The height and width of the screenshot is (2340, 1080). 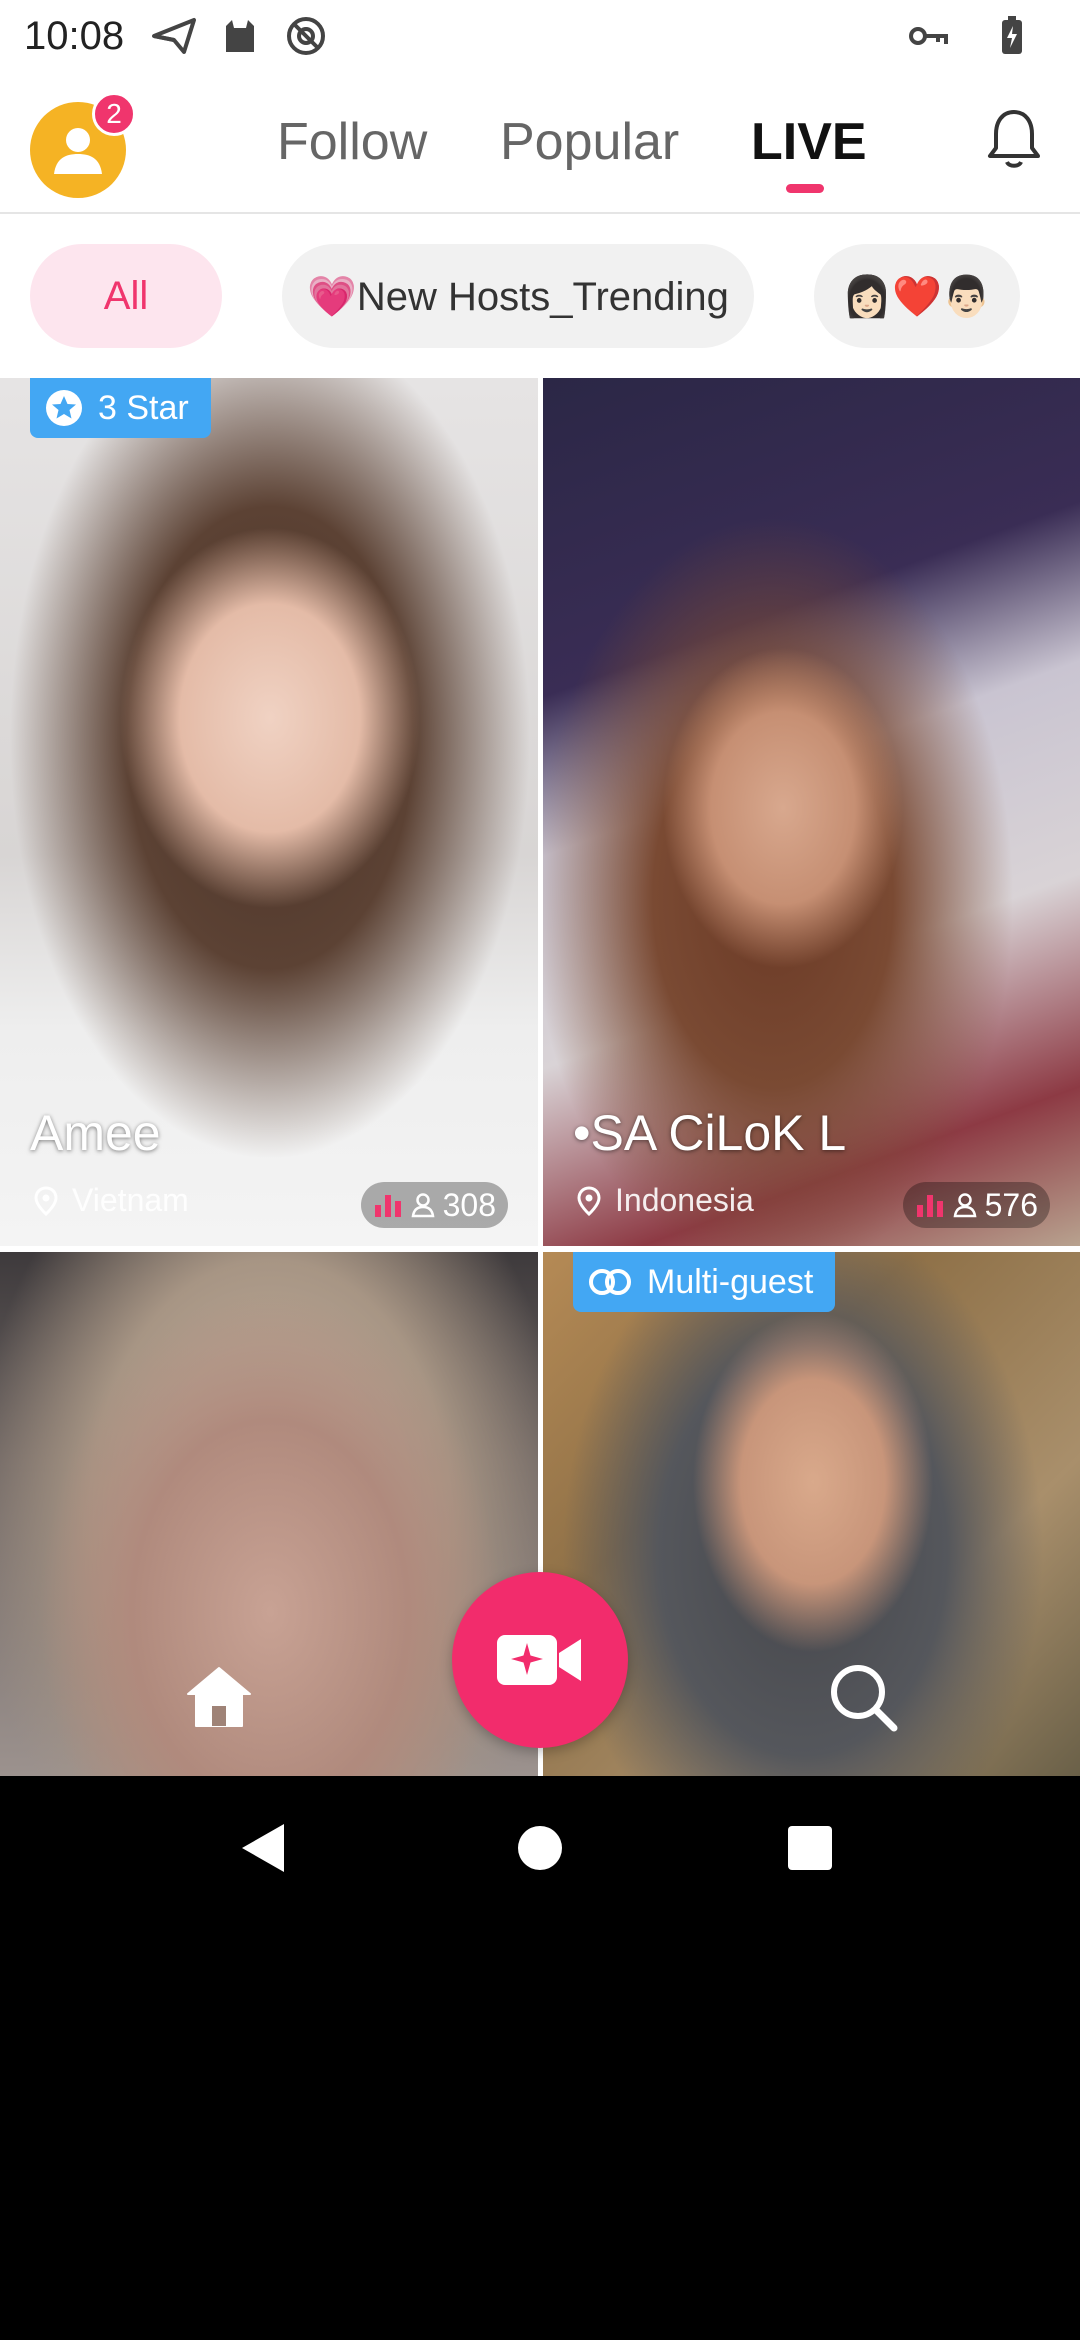 What do you see at coordinates (64, 408) in the screenshot?
I see `star-icon` at bounding box center [64, 408].